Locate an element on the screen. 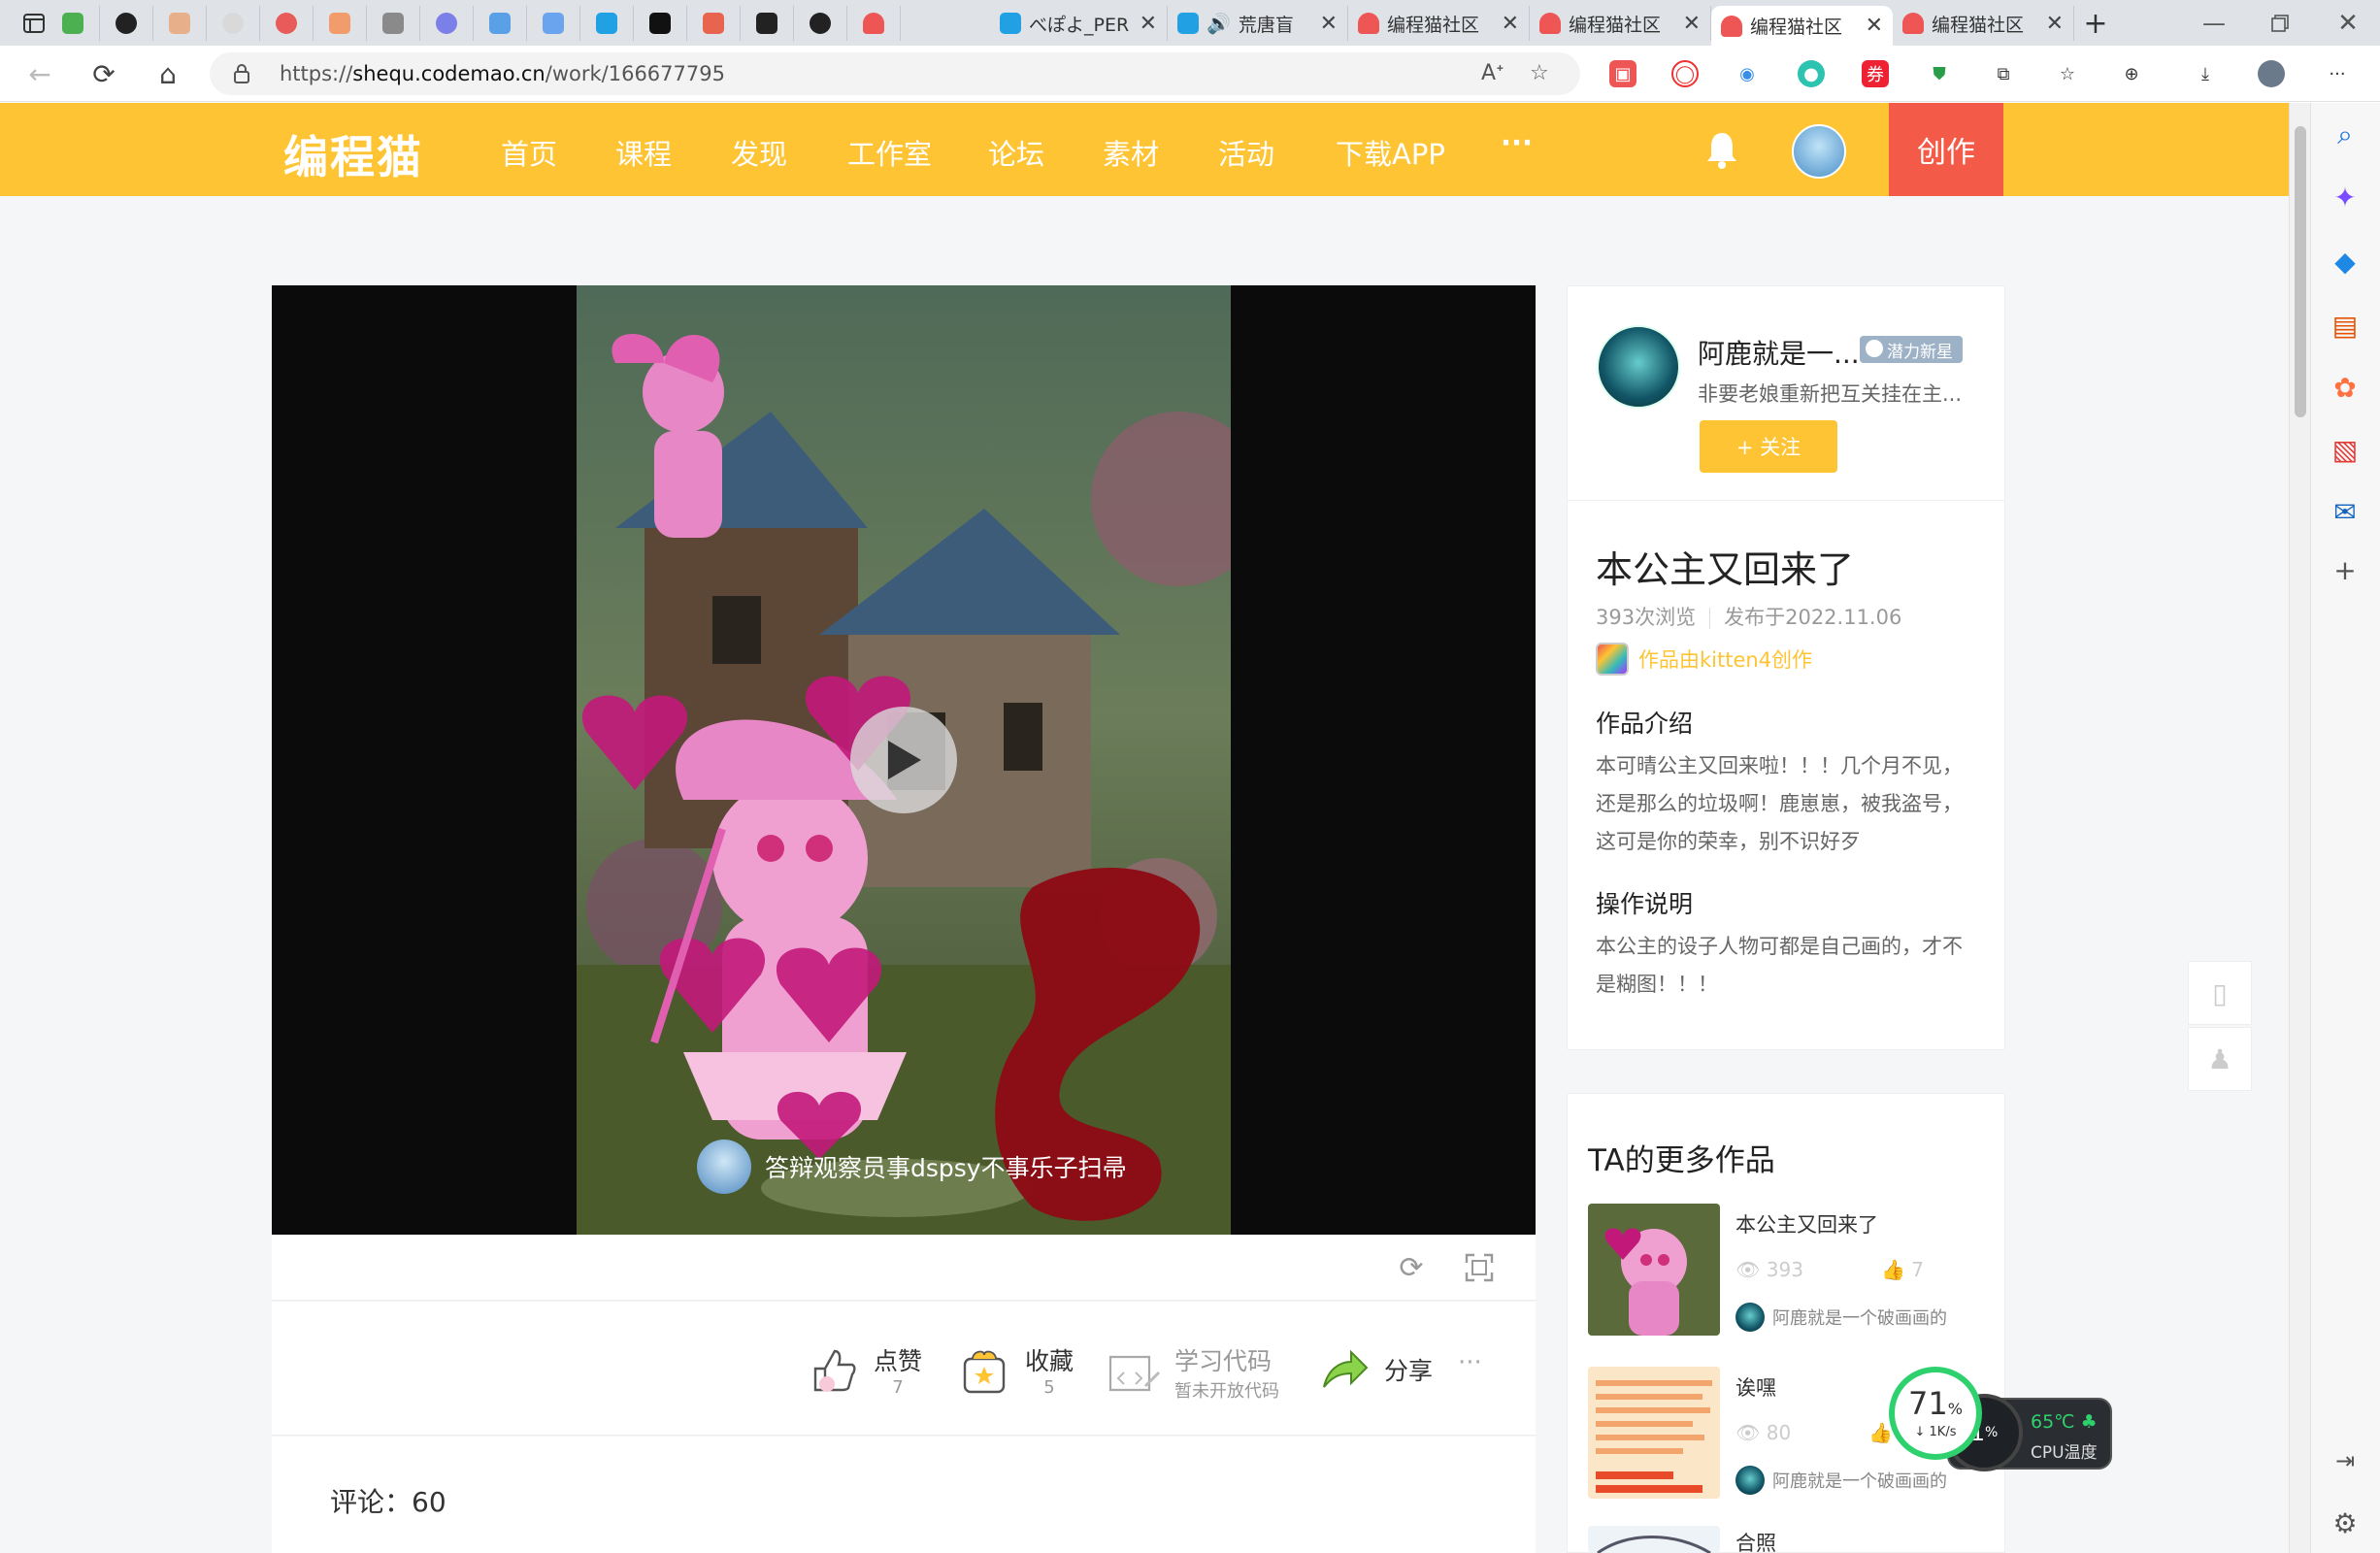  shield-icon: ⛊ is located at coordinates (1939, 73).